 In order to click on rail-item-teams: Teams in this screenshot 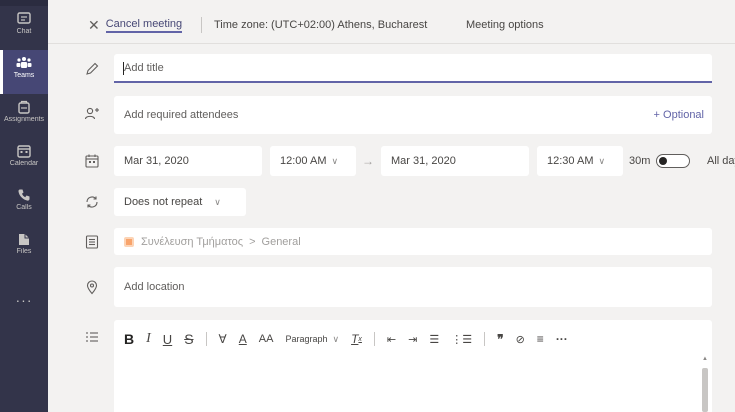, I will do `click(24, 72)`.